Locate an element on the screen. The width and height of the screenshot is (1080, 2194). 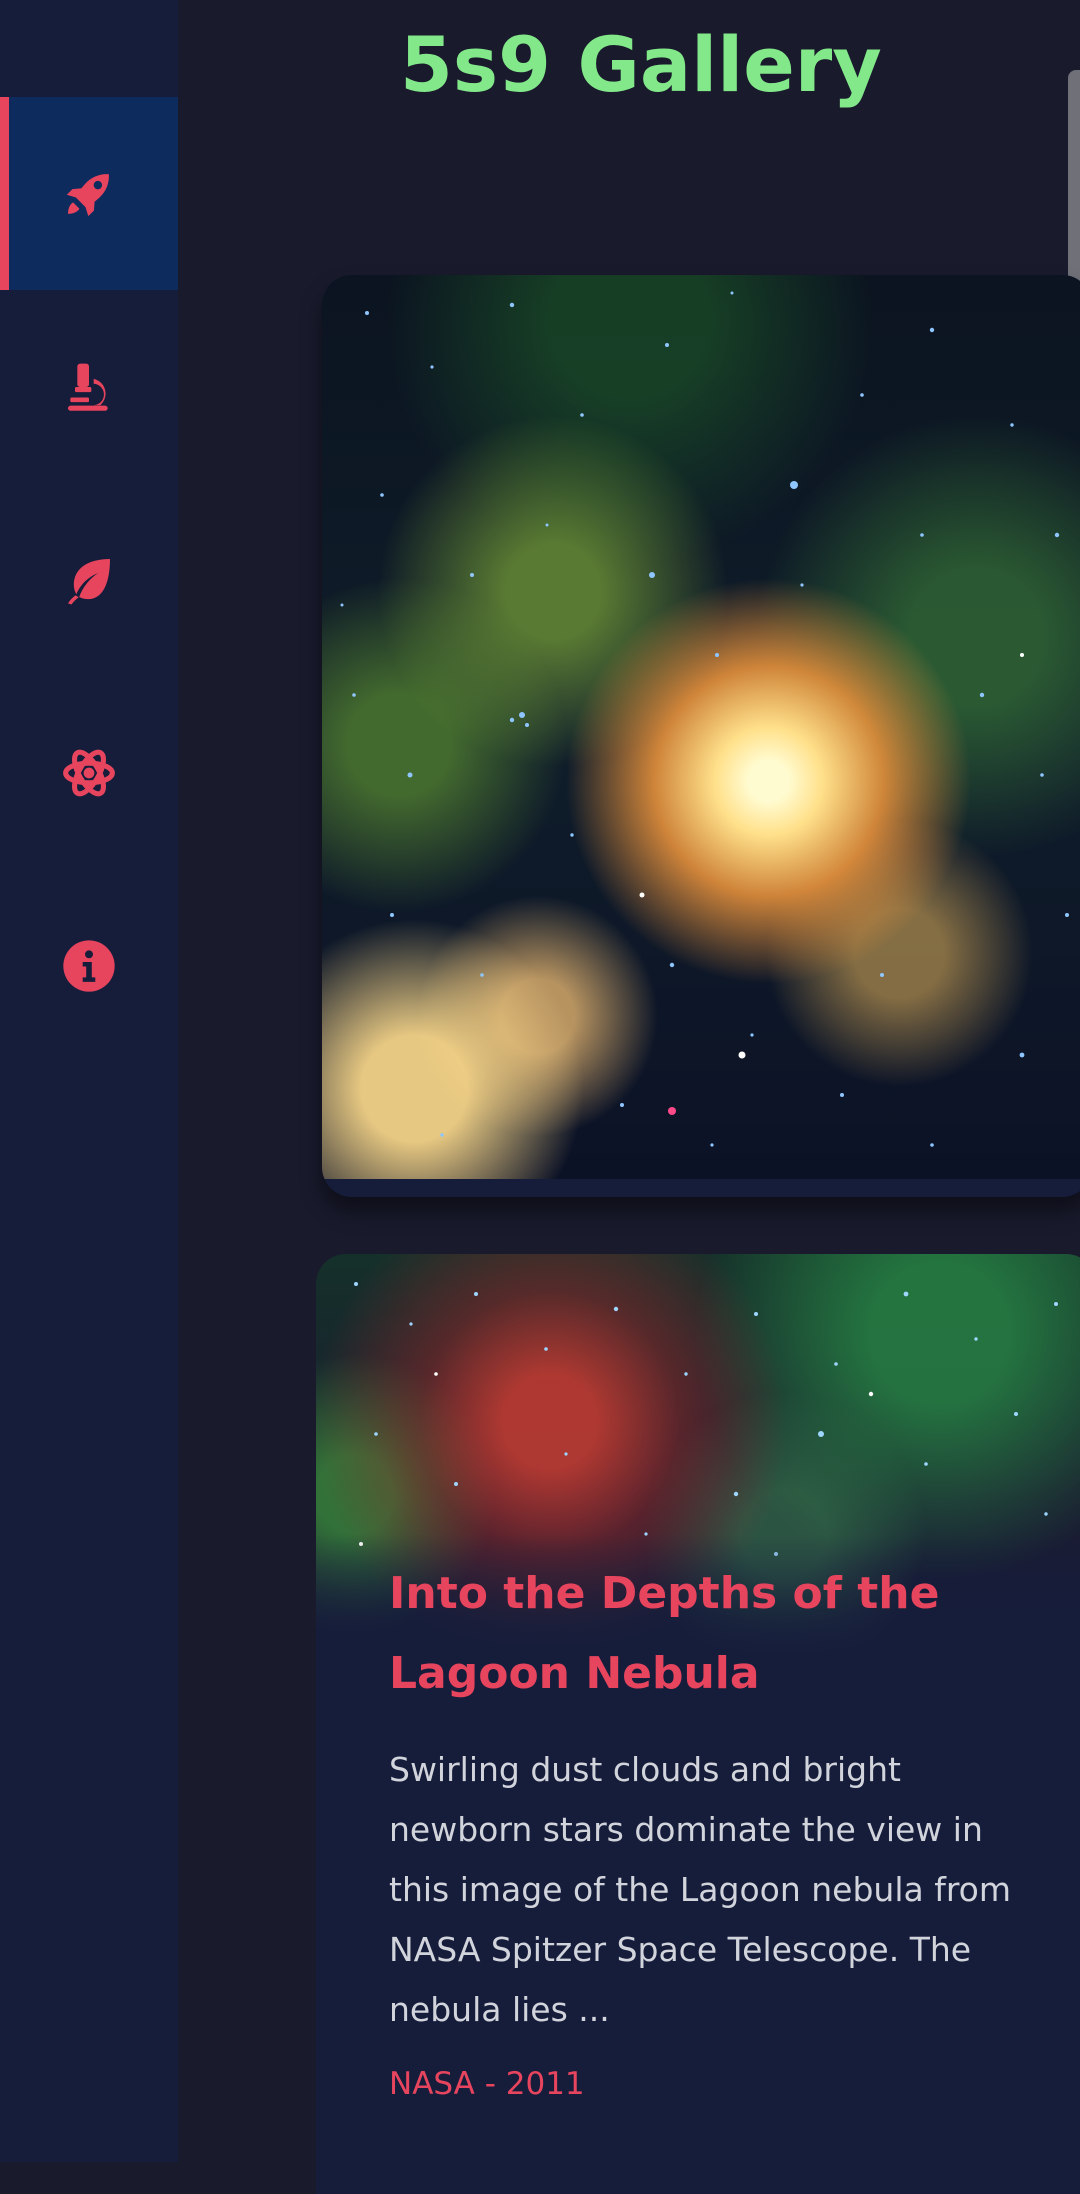
nav-item-rocket is located at coordinates (89, 193).